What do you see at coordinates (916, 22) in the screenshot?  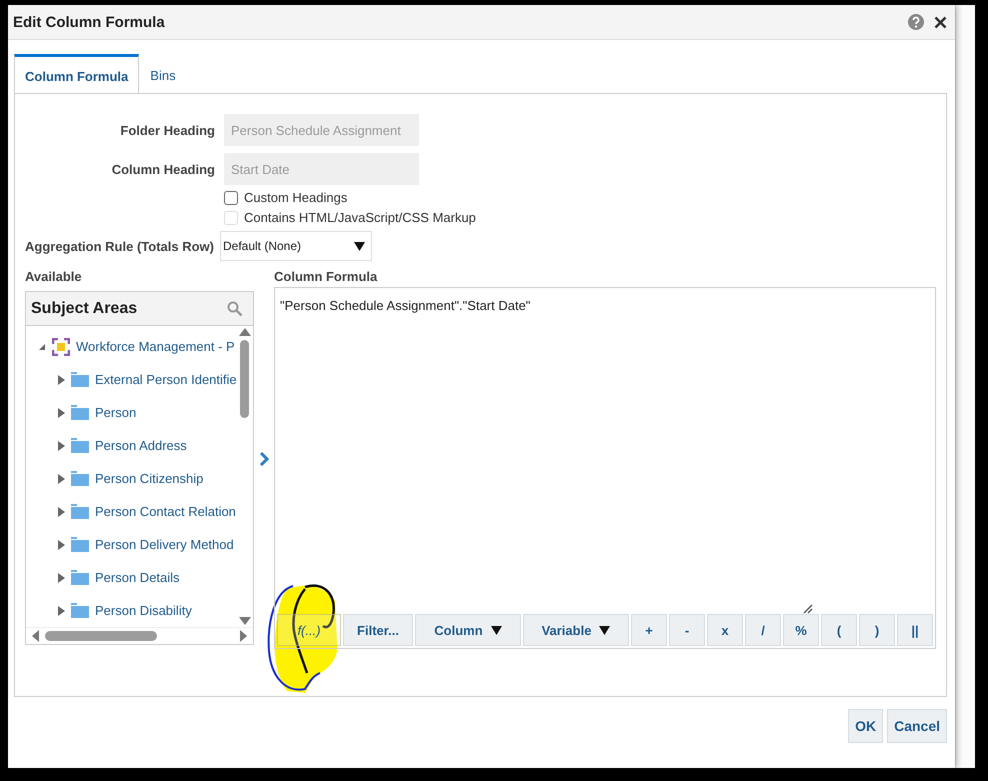 I see `help-icon` at bounding box center [916, 22].